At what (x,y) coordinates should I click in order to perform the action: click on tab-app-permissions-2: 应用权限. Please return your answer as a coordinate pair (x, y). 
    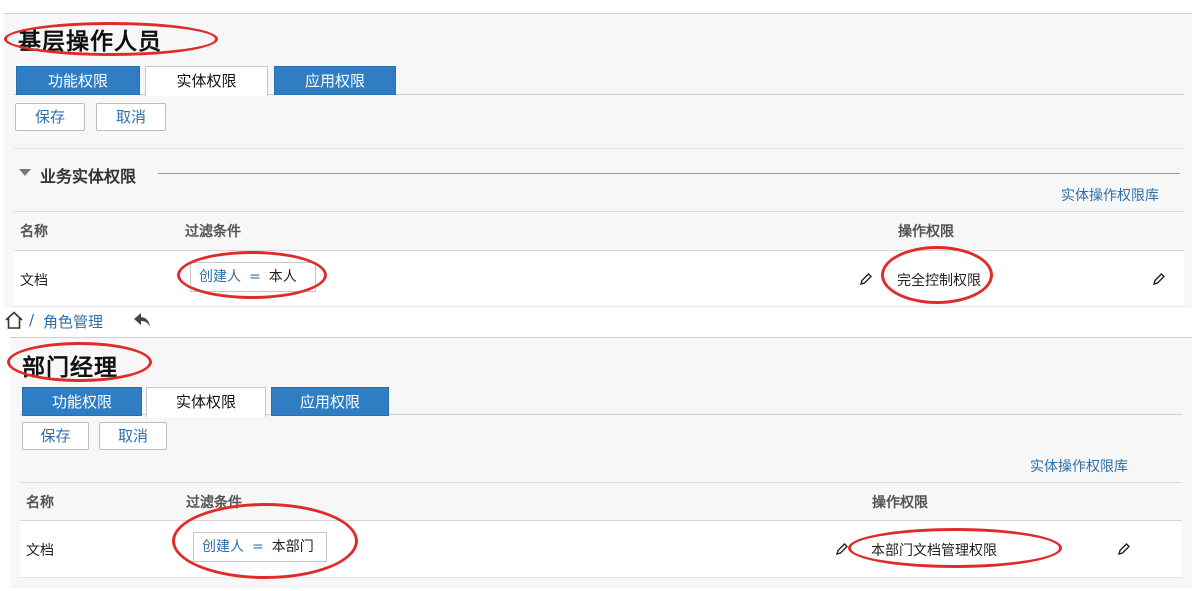
    Looking at the image, I should click on (330, 401).